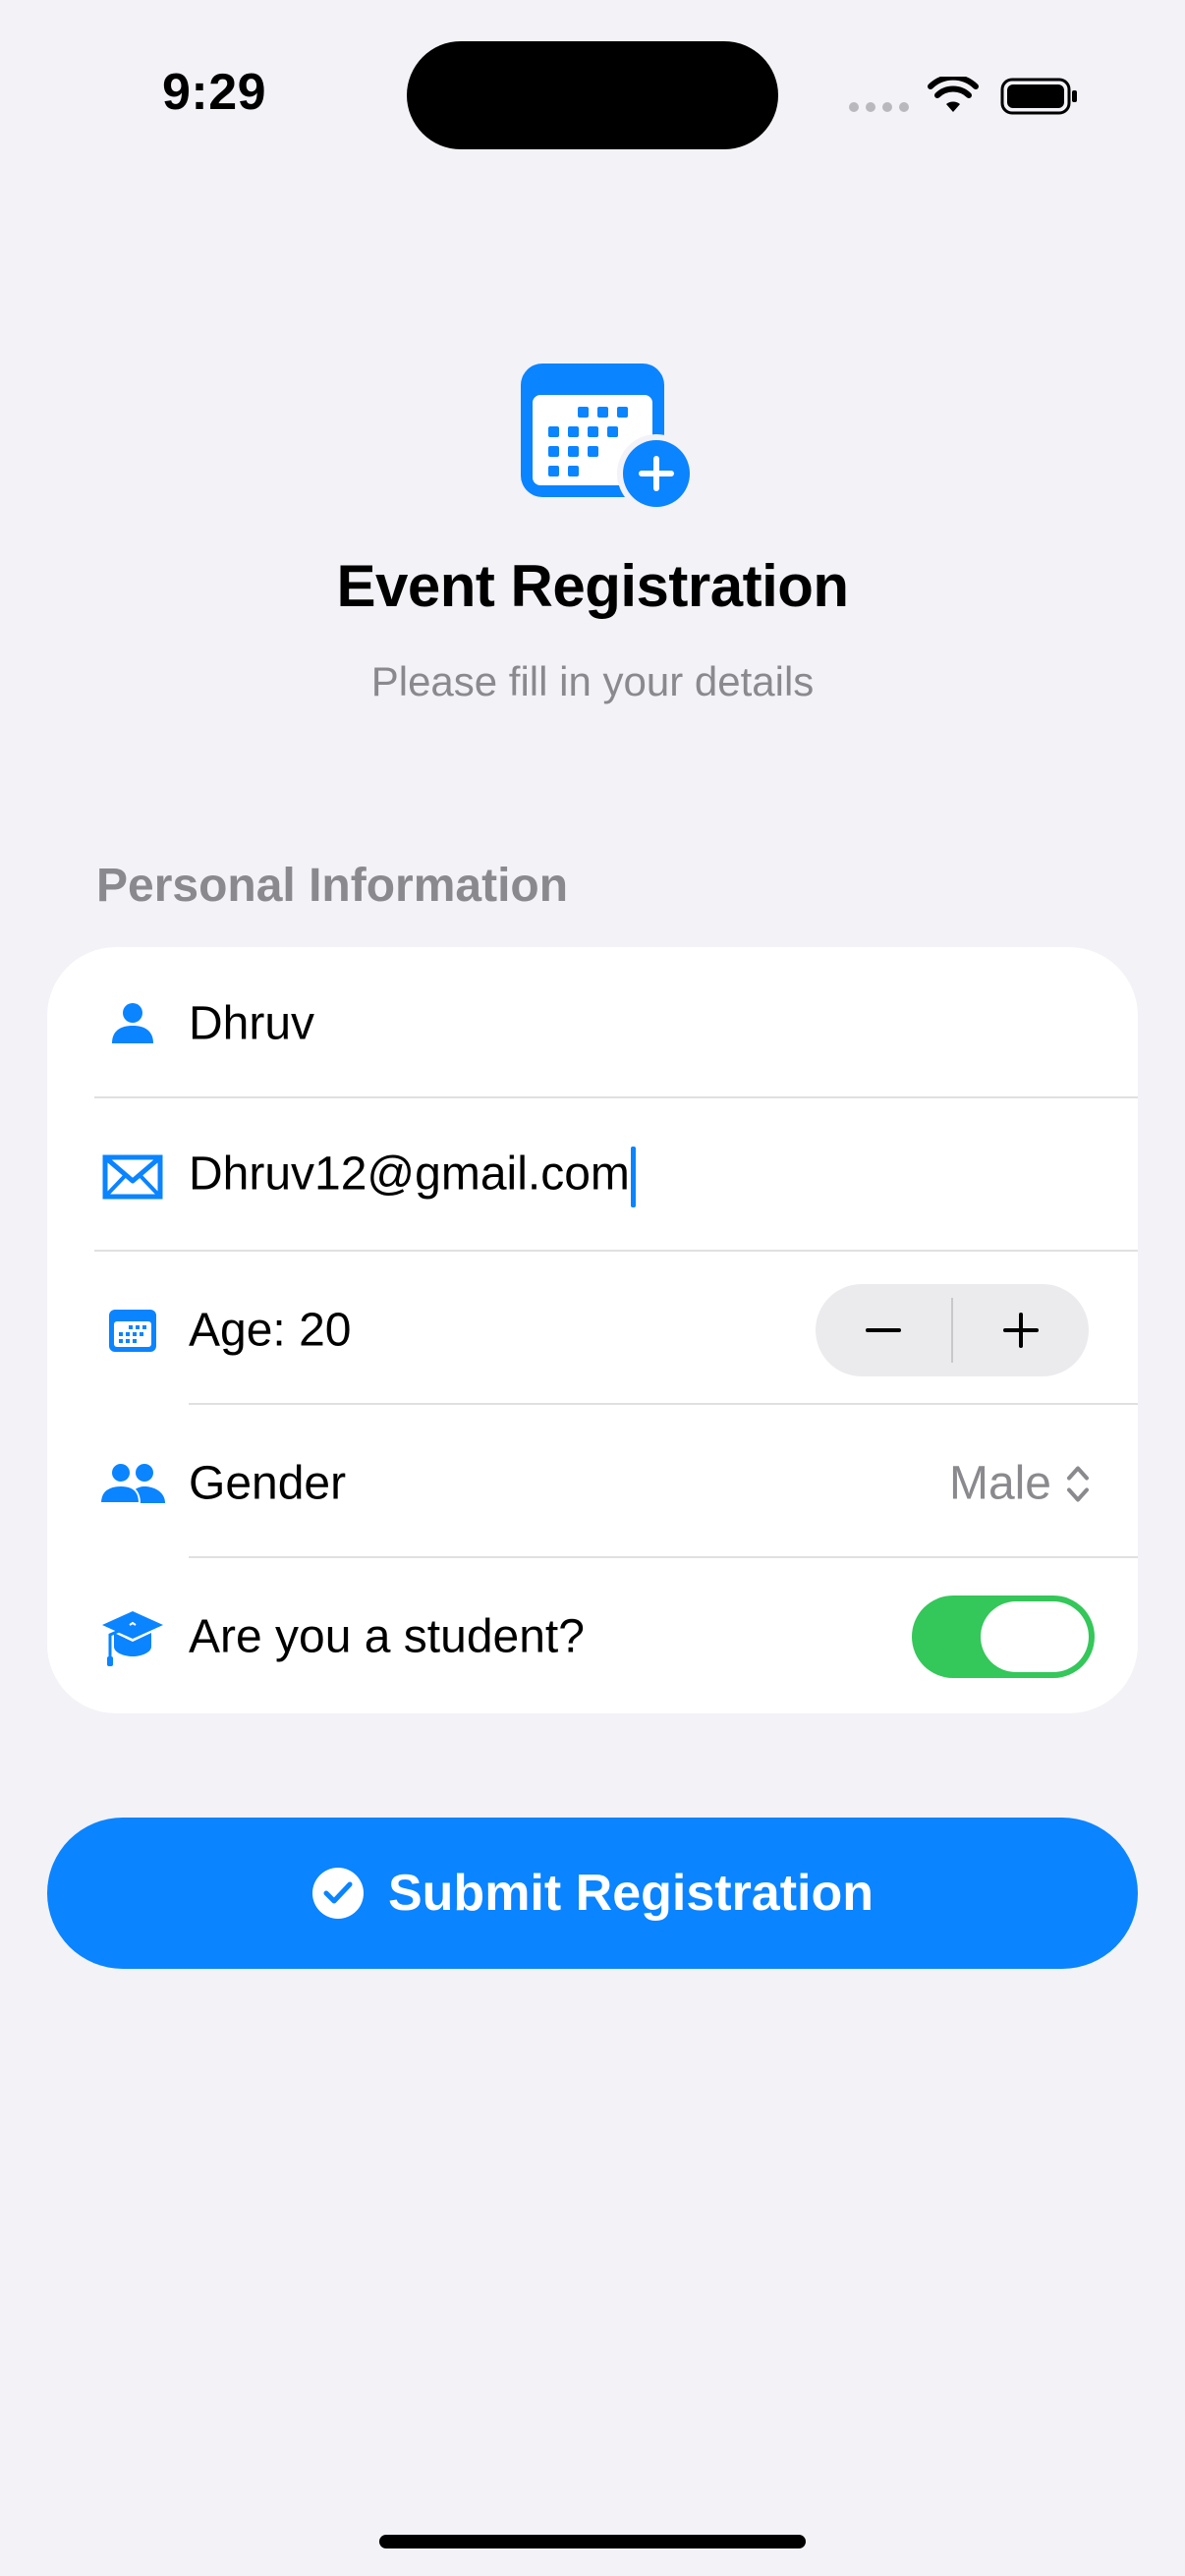  What do you see at coordinates (608, 438) in the screenshot?
I see `calendar-badge-plus-icon` at bounding box center [608, 438].